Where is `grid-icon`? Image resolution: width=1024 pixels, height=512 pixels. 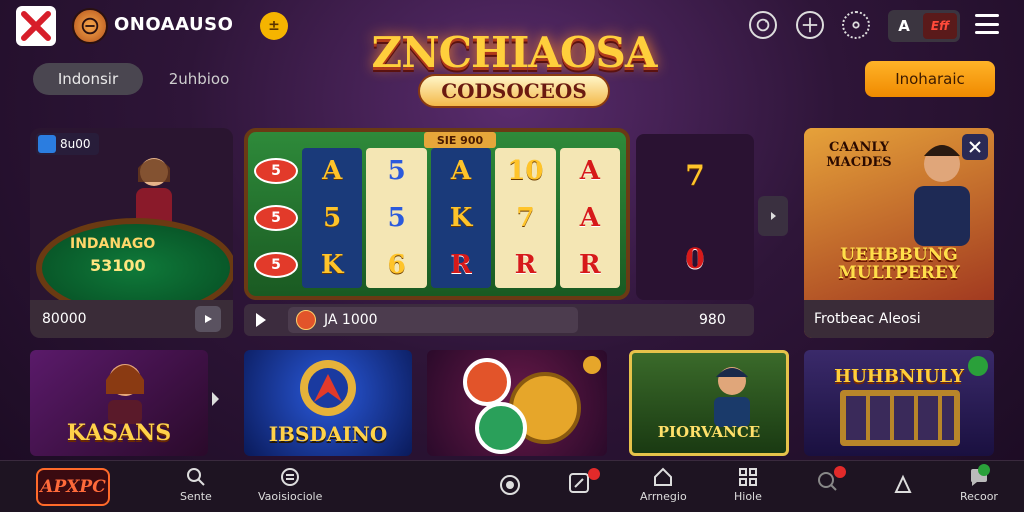
grid-icon is located at coordinates (747, 477).